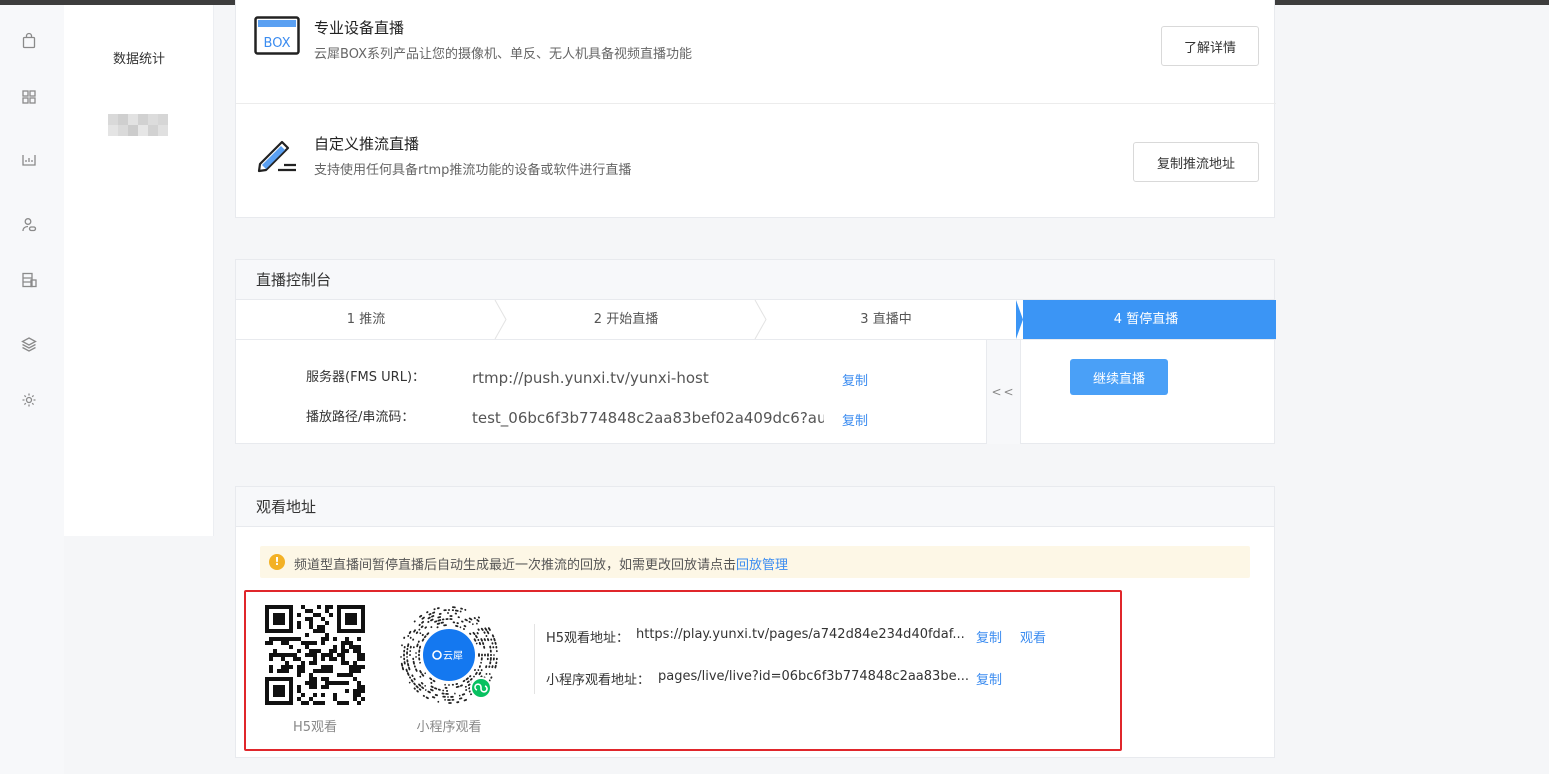  I want to click on copy-stream-key-link: 复制, so click(855, 419).